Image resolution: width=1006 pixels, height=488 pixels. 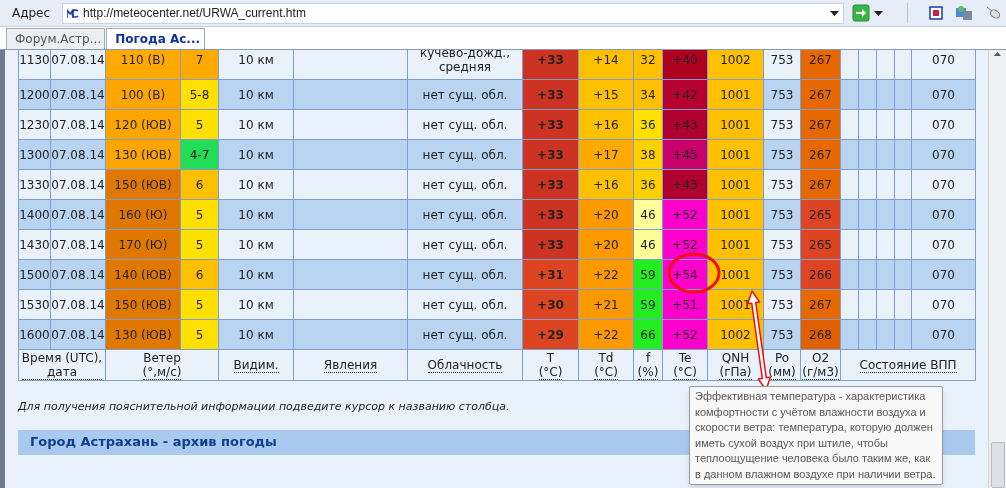 I want to click on time-cell: 1130, so click(x=34, y=65).